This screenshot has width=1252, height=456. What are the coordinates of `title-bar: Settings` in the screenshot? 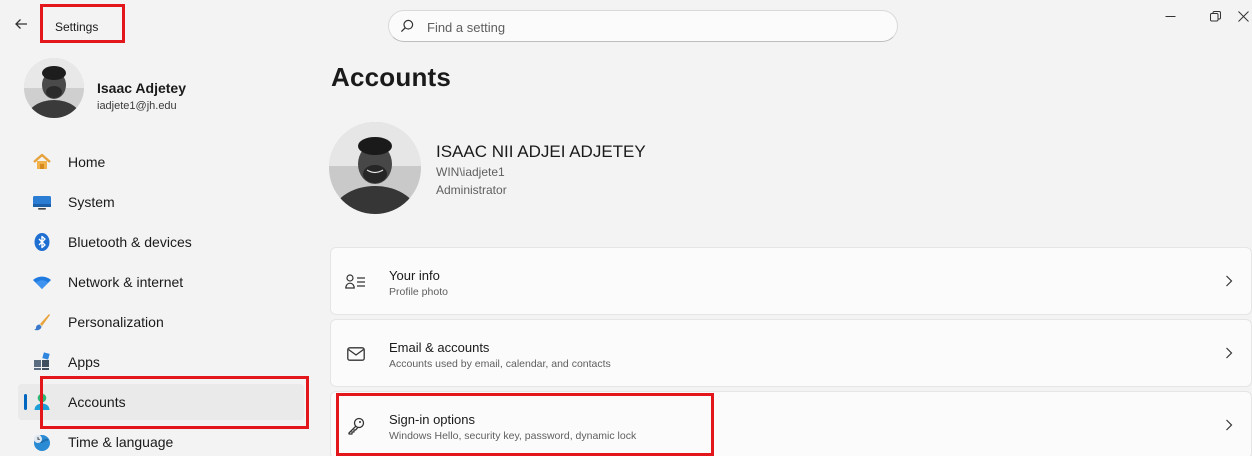 It's located at (626, 24).